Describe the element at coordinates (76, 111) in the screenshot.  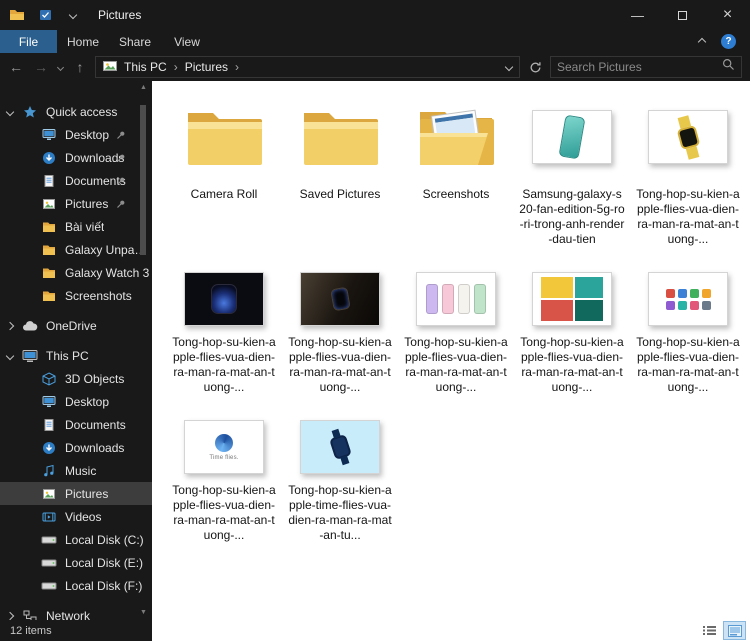
I see `sidebar-item-quick-access: Quick access` at that location.